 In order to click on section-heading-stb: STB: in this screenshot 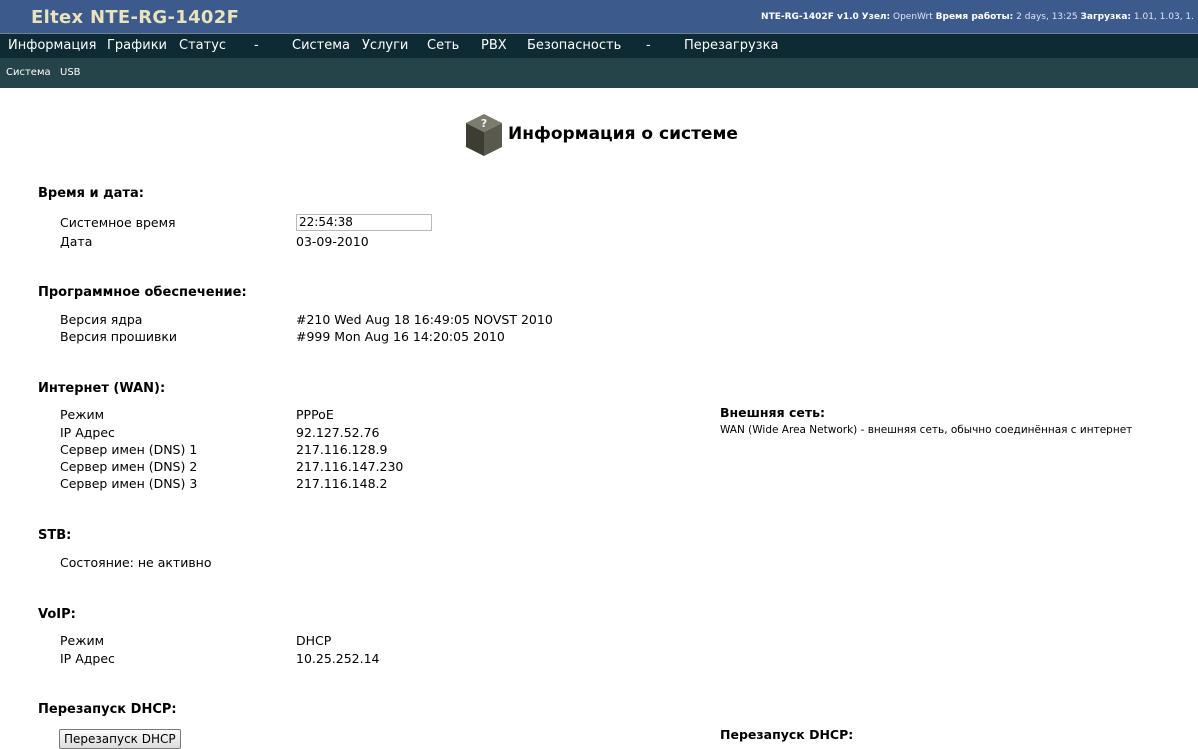, I will do `click(55, 535)`.